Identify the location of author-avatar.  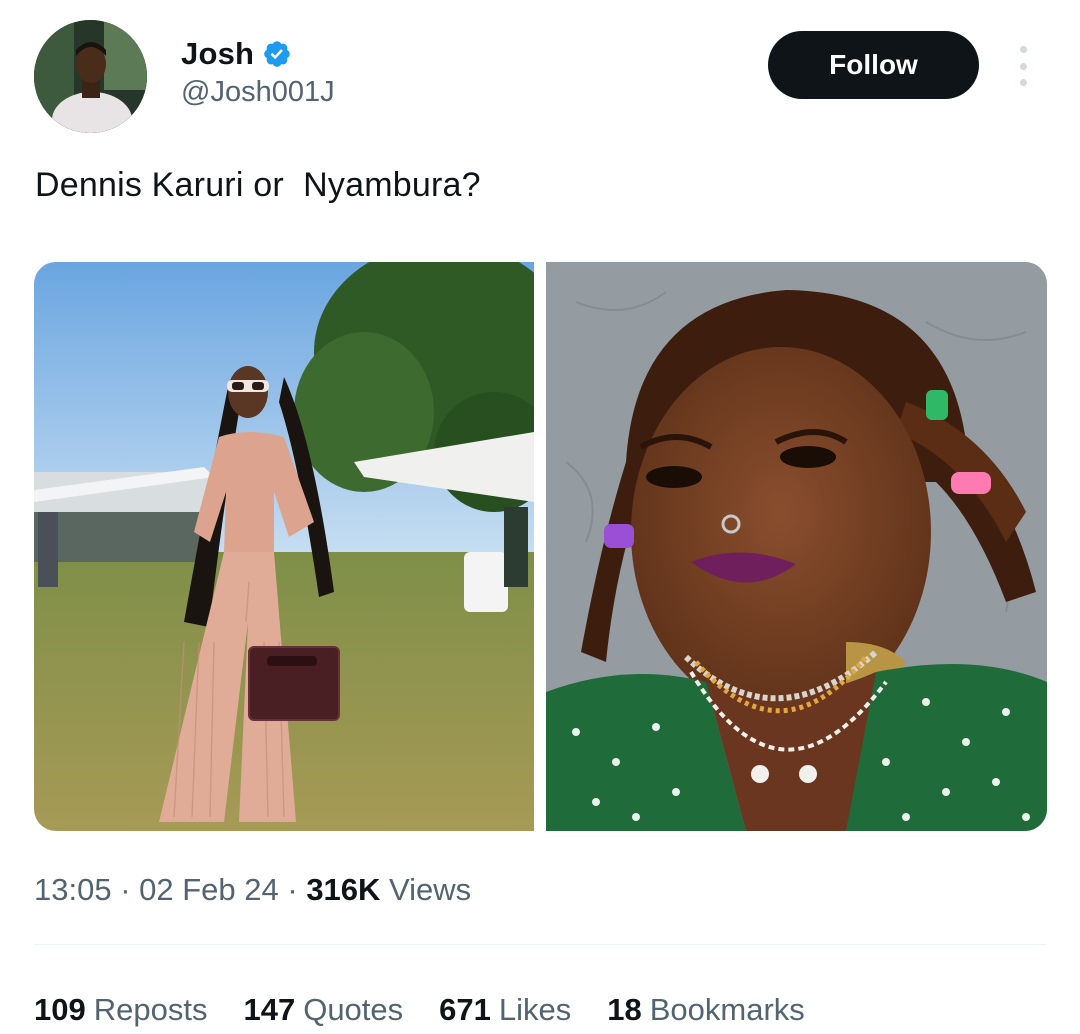
(90, 76).